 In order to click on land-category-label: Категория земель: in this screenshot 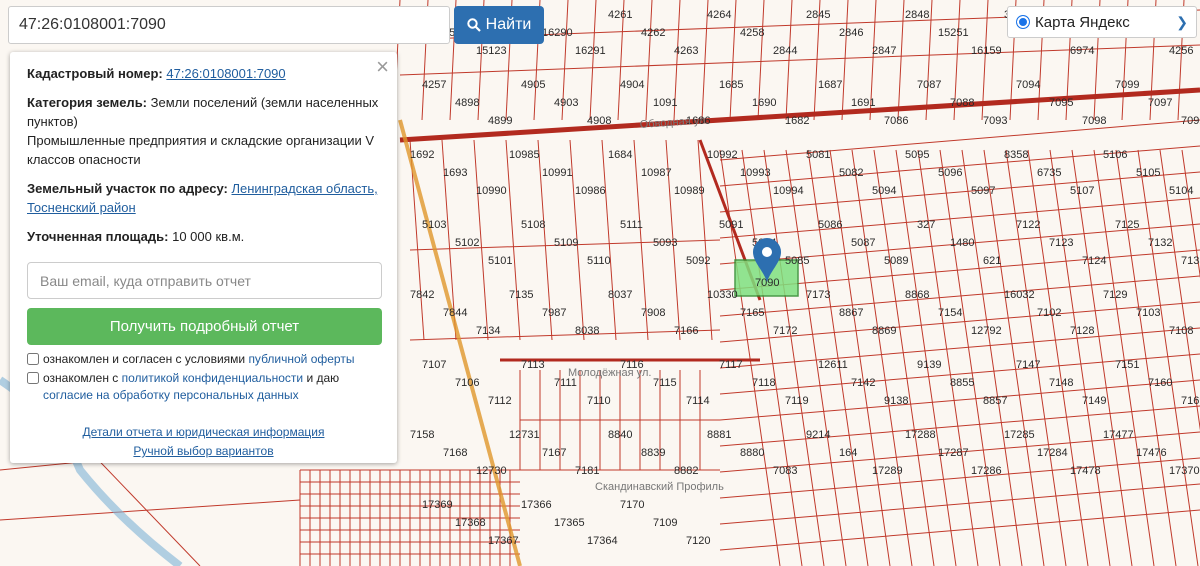, I will do `click(87, 102)`.